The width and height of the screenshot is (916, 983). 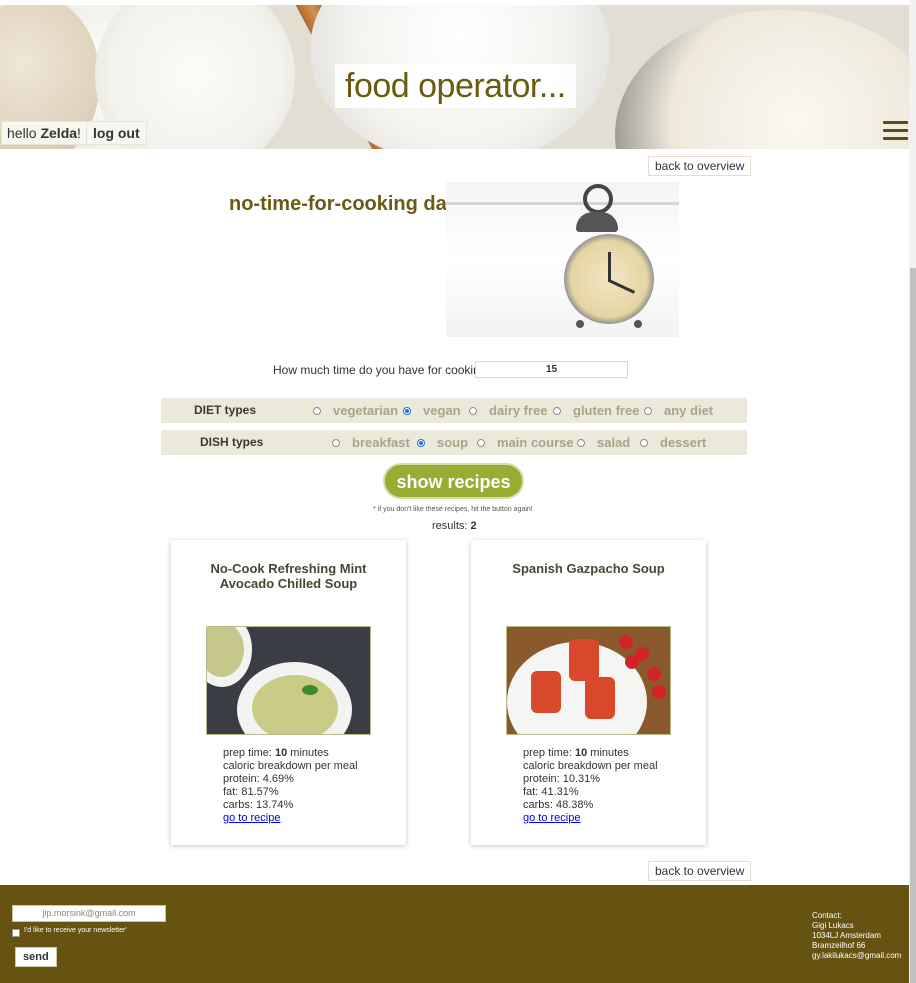 What do you see at coordinates (251, 792) in the screenshot?
I see `fat-value: fat: 81.57%` at bounding box center [251, 792].